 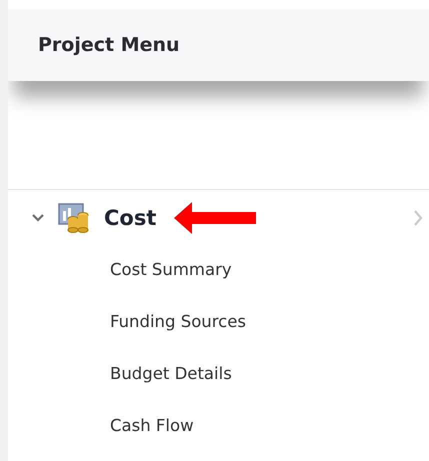 What do you see at coordinates (74, 218) in the screenshot?
I see `chart-coins-icon` at bounding box center [74, 218].